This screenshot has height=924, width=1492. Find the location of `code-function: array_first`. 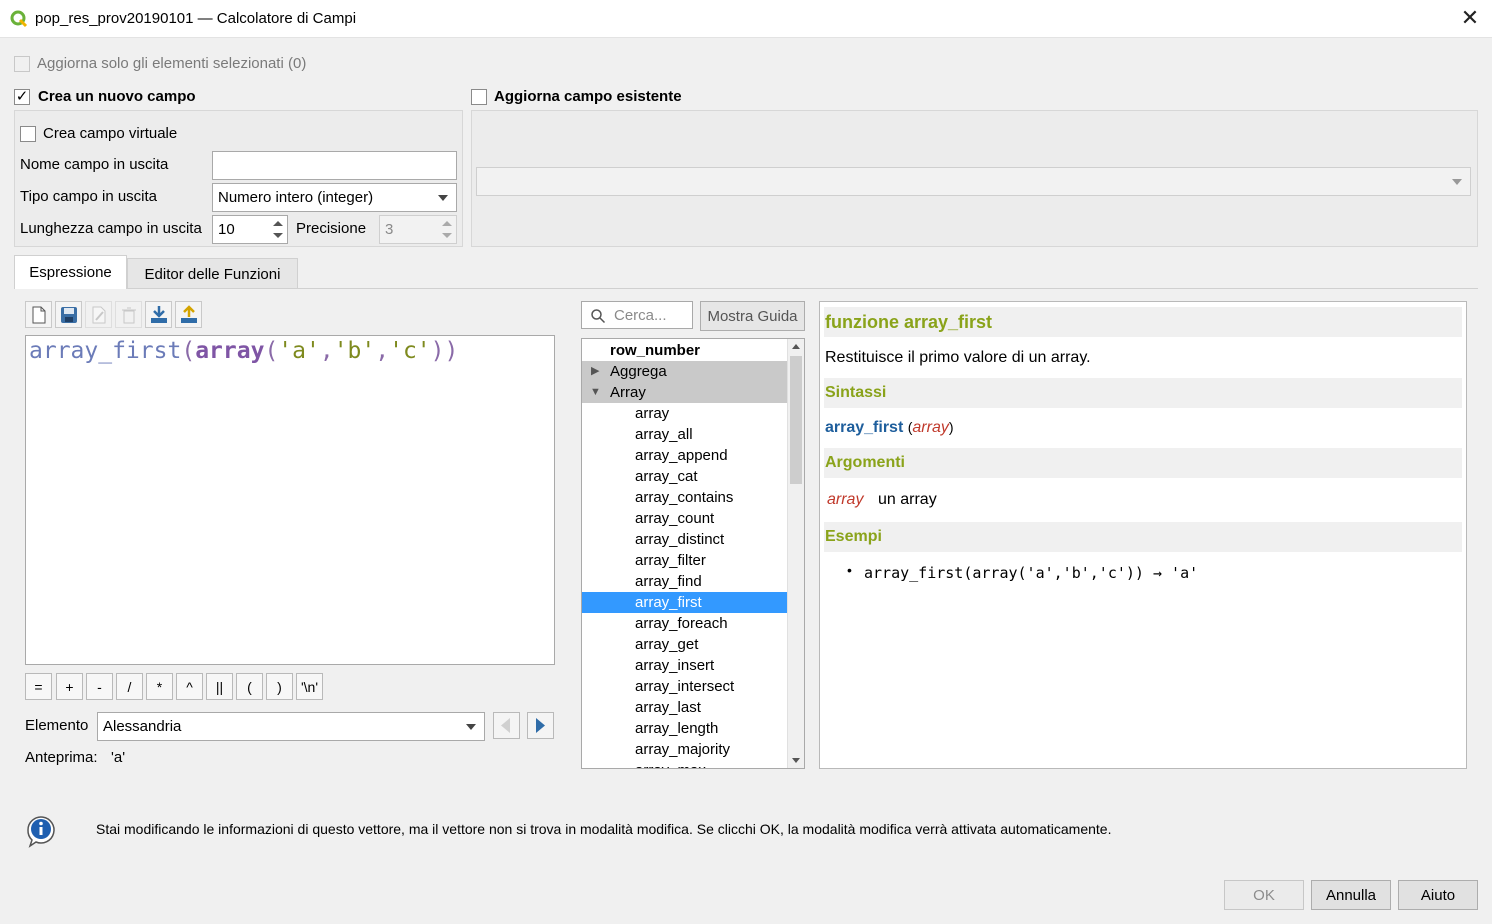

code-function: array_first is located at coordinates (105, 351).